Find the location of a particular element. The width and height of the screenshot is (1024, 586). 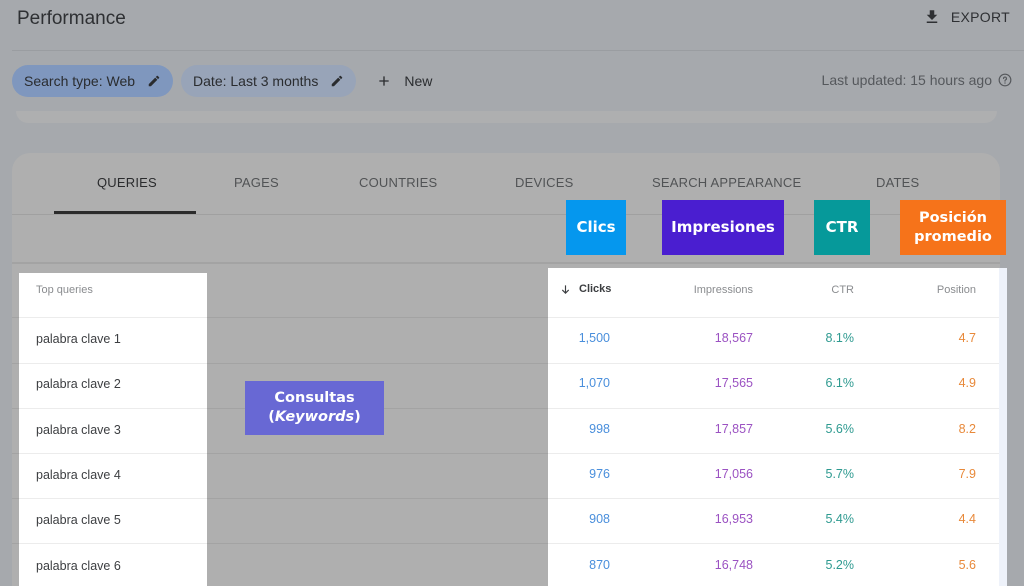

clicks-cell: 998 is located at coordinates (599, 429).